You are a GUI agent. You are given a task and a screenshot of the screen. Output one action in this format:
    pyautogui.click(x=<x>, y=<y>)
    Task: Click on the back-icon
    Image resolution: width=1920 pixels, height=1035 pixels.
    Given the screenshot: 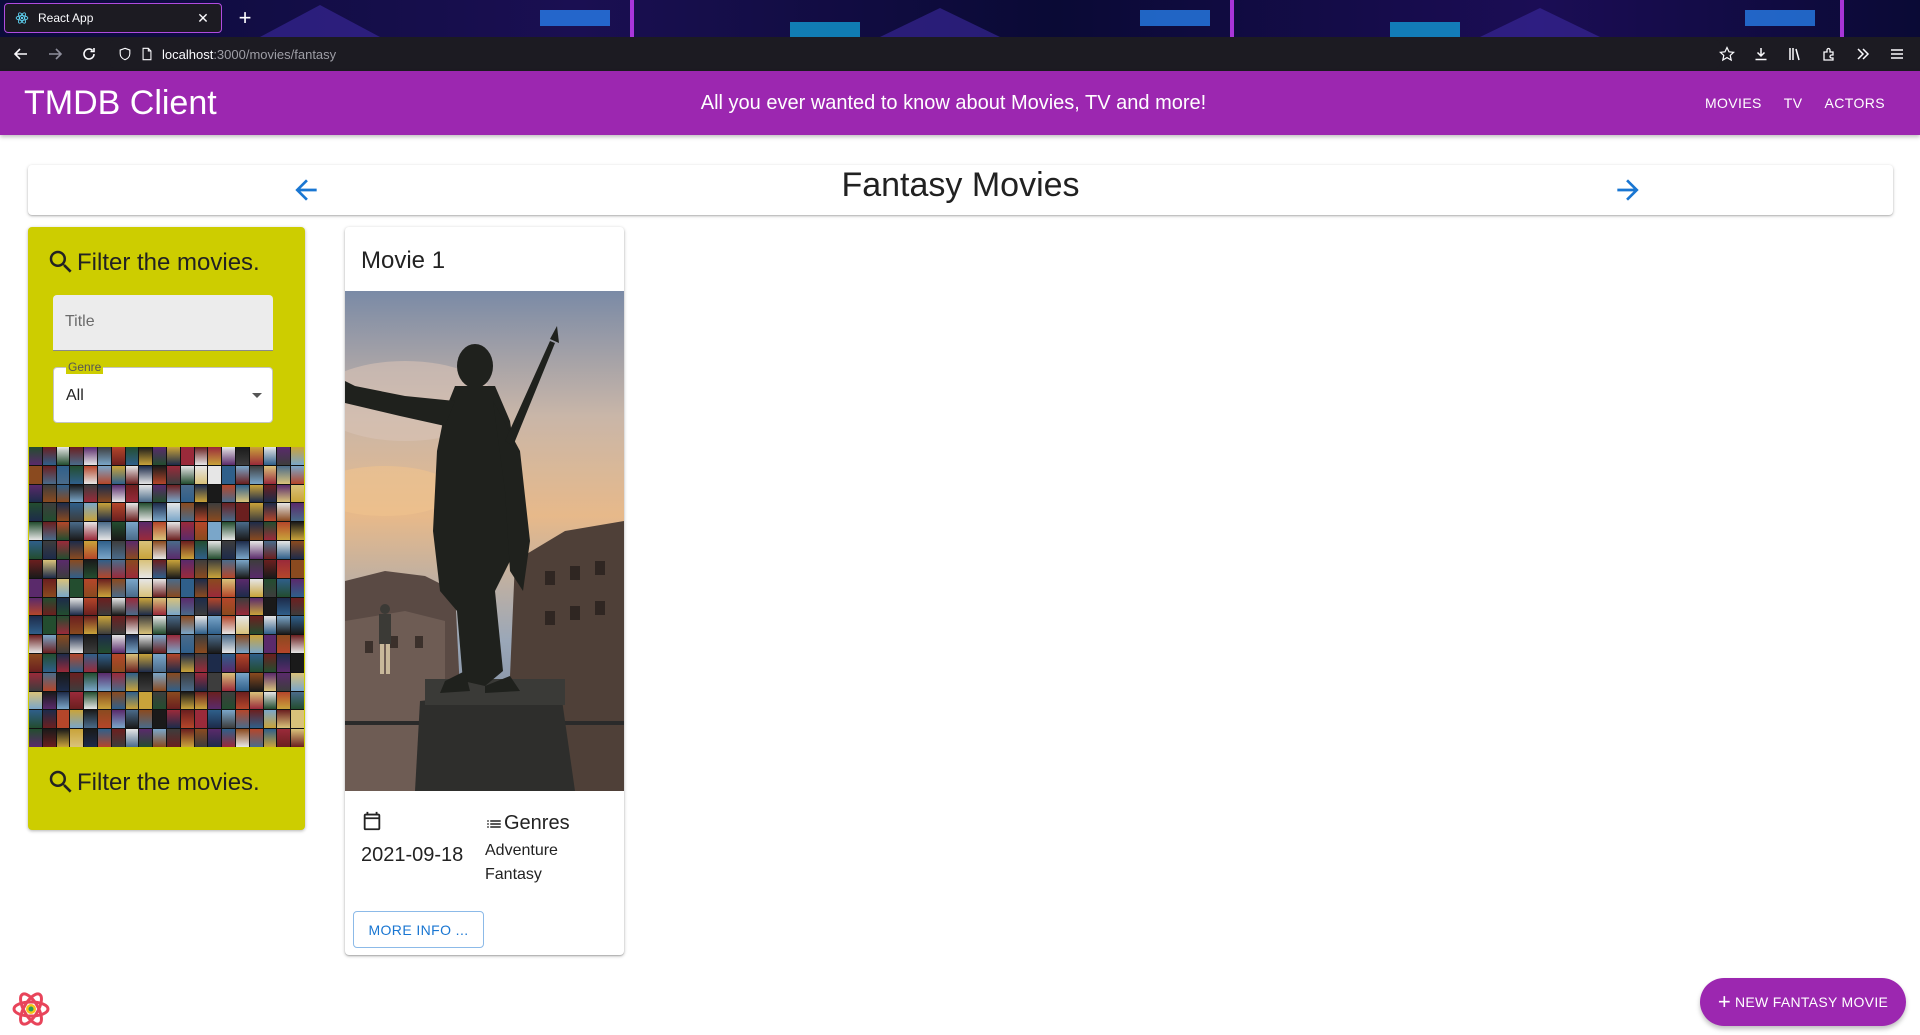 What is the action you would take?
    pyautogui.click(x=21, y=54)
    